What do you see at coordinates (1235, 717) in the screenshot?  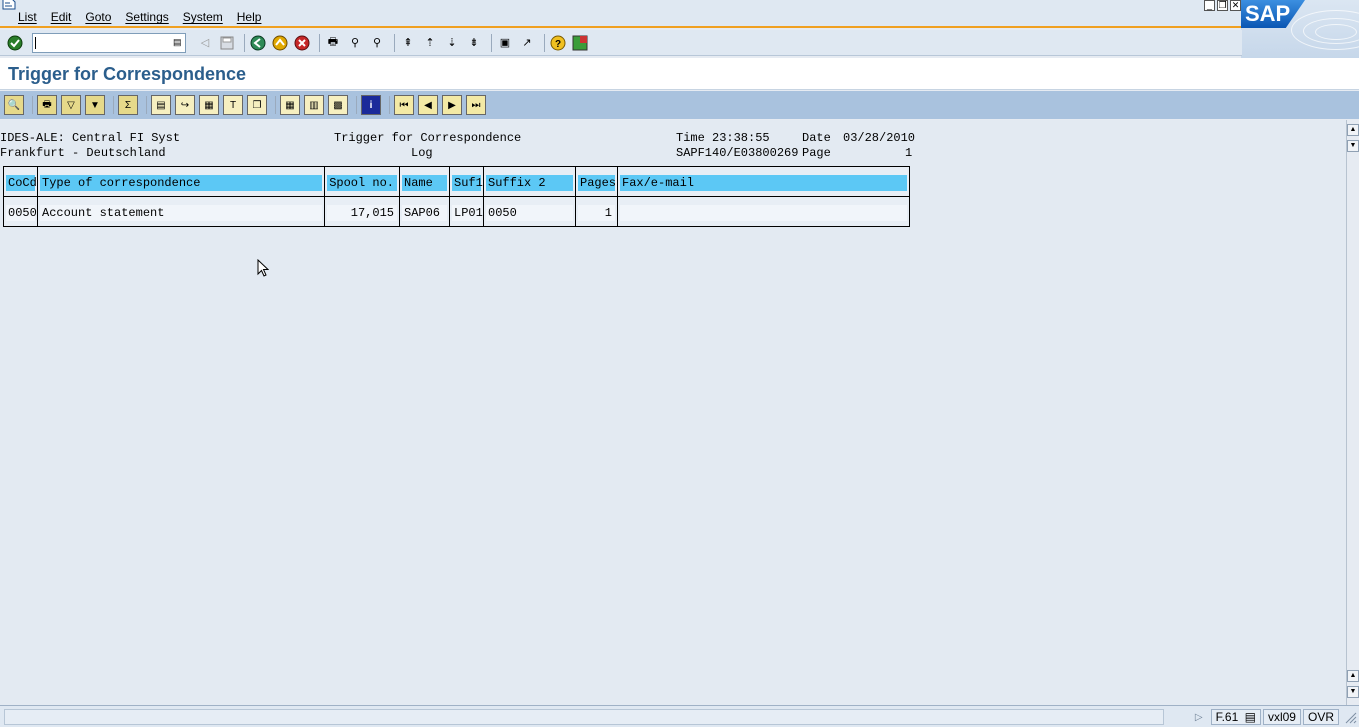 I see `status-transaction: F.61 ▤` at bounding box center [1235, 717].